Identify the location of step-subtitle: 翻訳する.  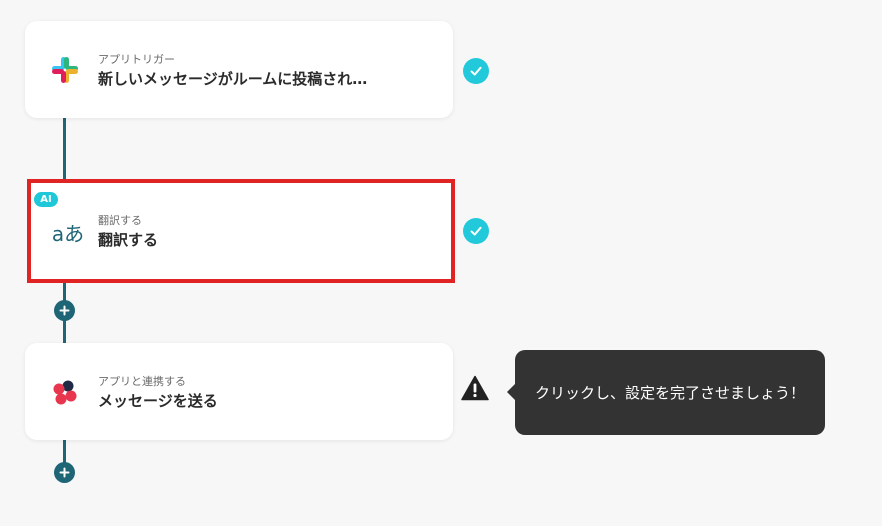
(120, 220).